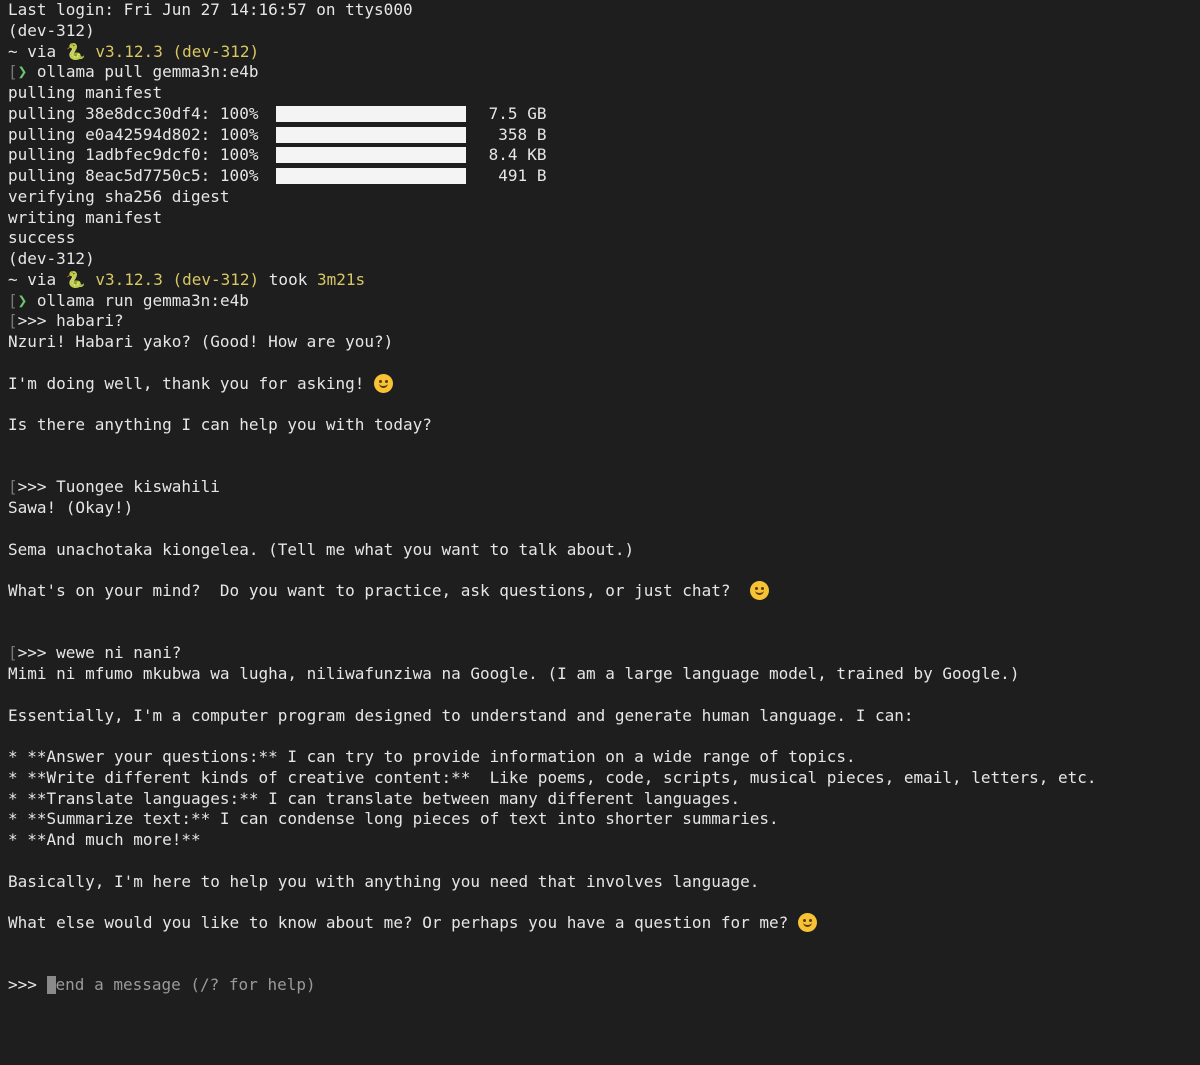 Image resolution: width=1200 pixels, height=1065 pixels. I want to click on user-message: [>>> Tuongee kiswahili, so click(604, 487).